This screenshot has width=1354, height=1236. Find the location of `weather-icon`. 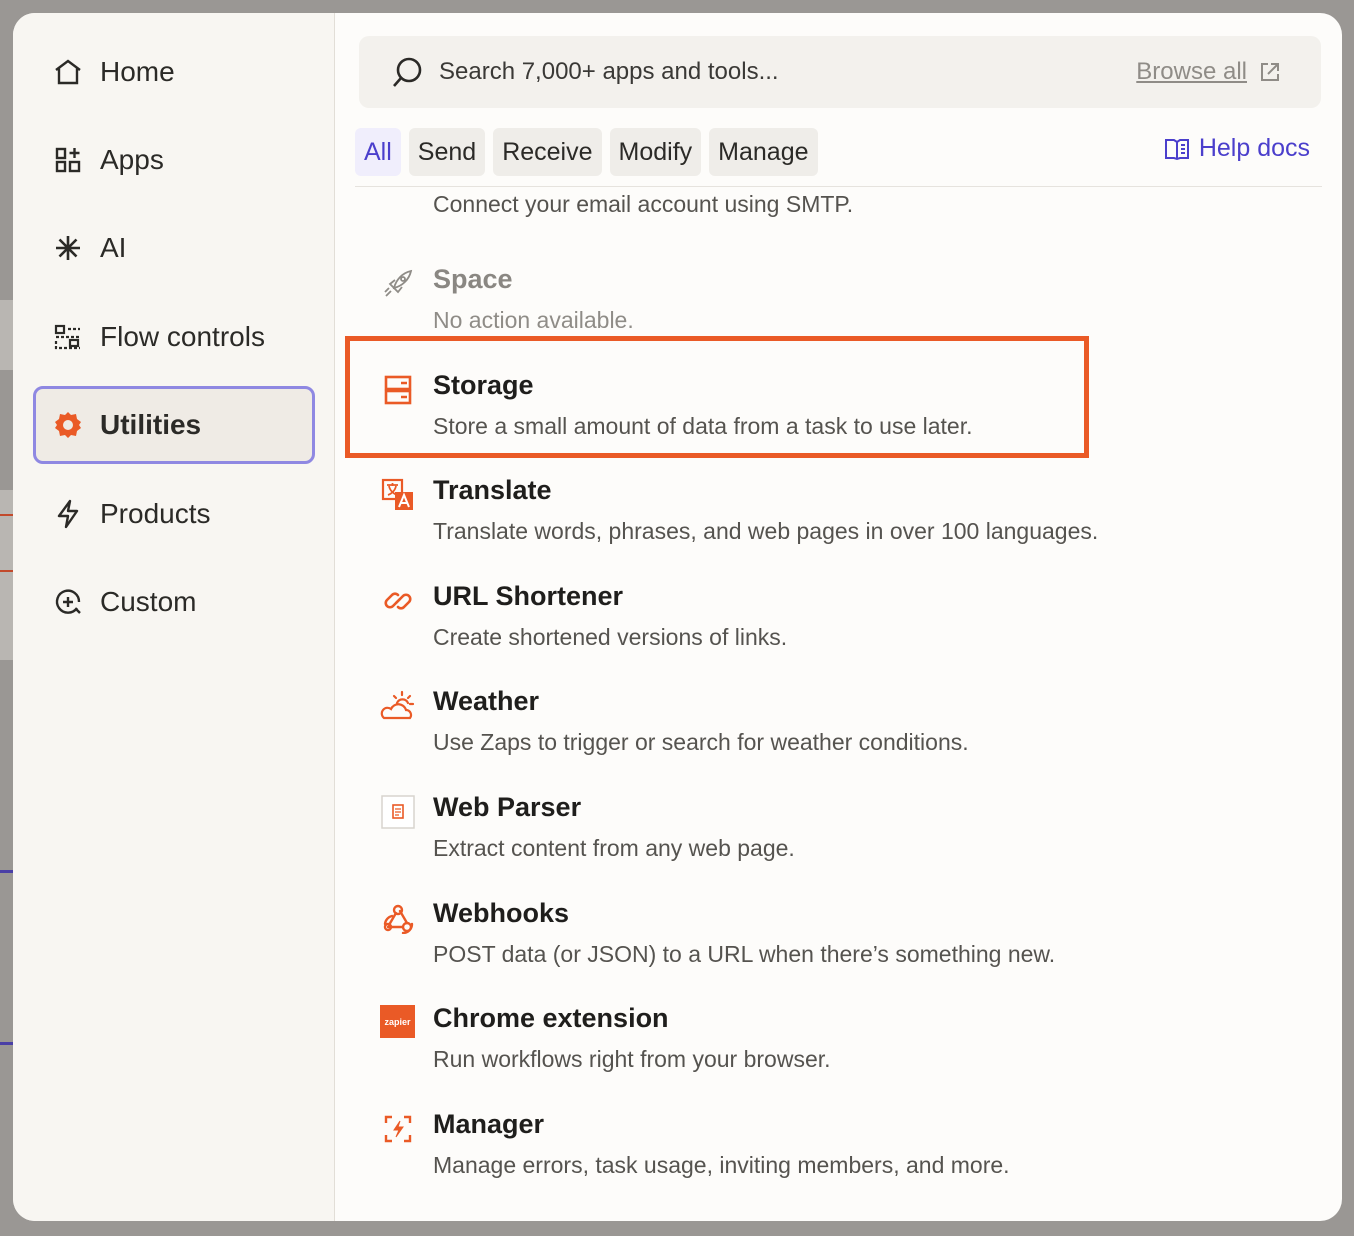

weather-icon is located at coordinates (398, 706).